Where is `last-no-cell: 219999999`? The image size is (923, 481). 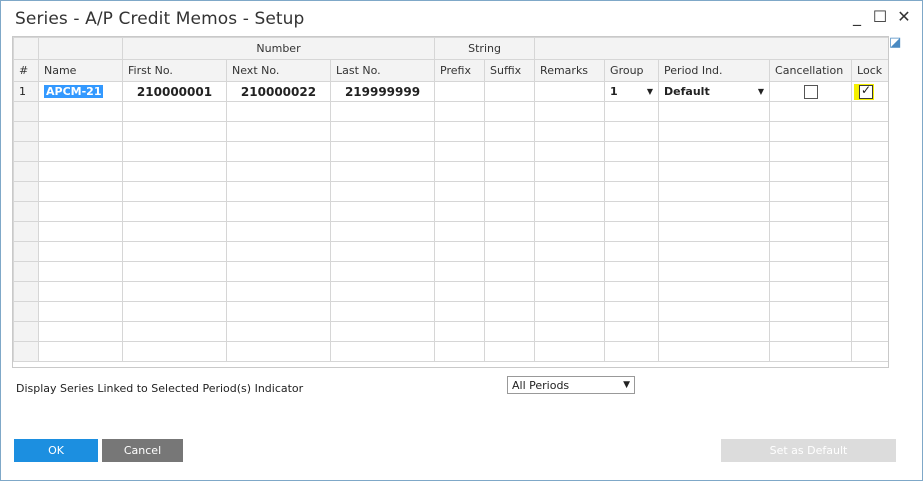 last-no-cell: 219999999 is located at coordinates (382, 91).